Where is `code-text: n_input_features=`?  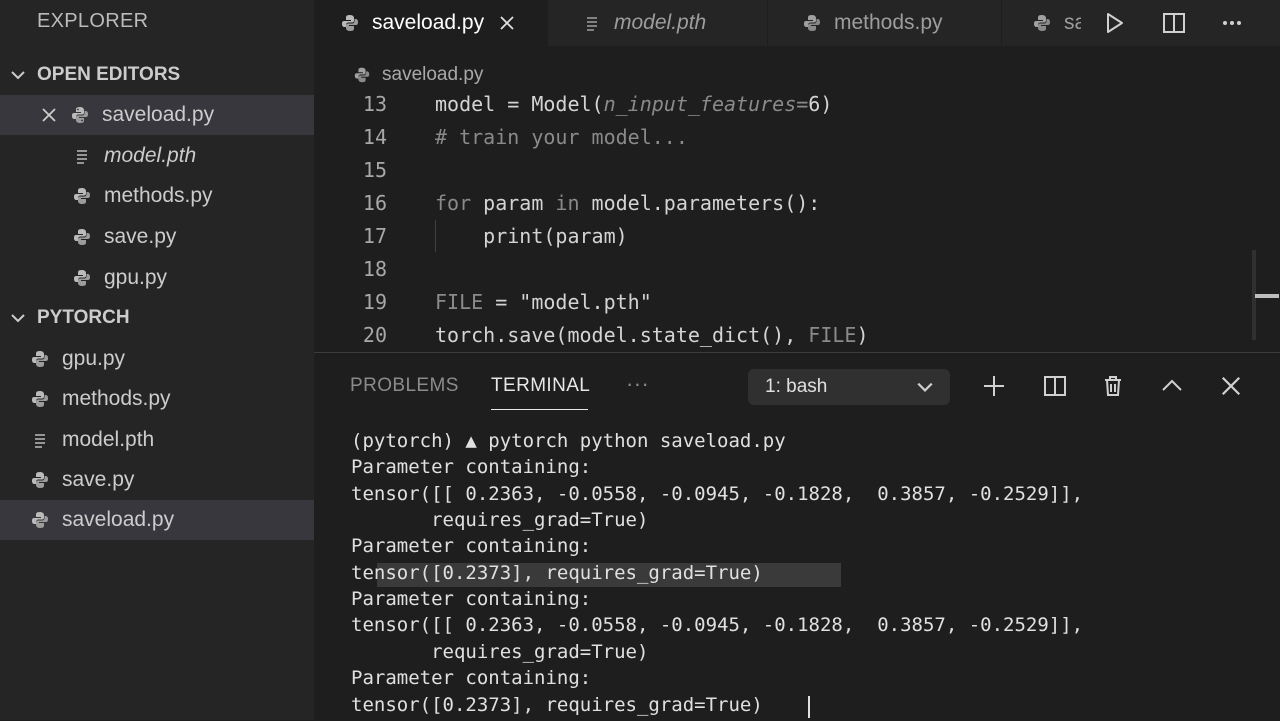 code-text: n_input_features= is located at coordinates (706, 103).